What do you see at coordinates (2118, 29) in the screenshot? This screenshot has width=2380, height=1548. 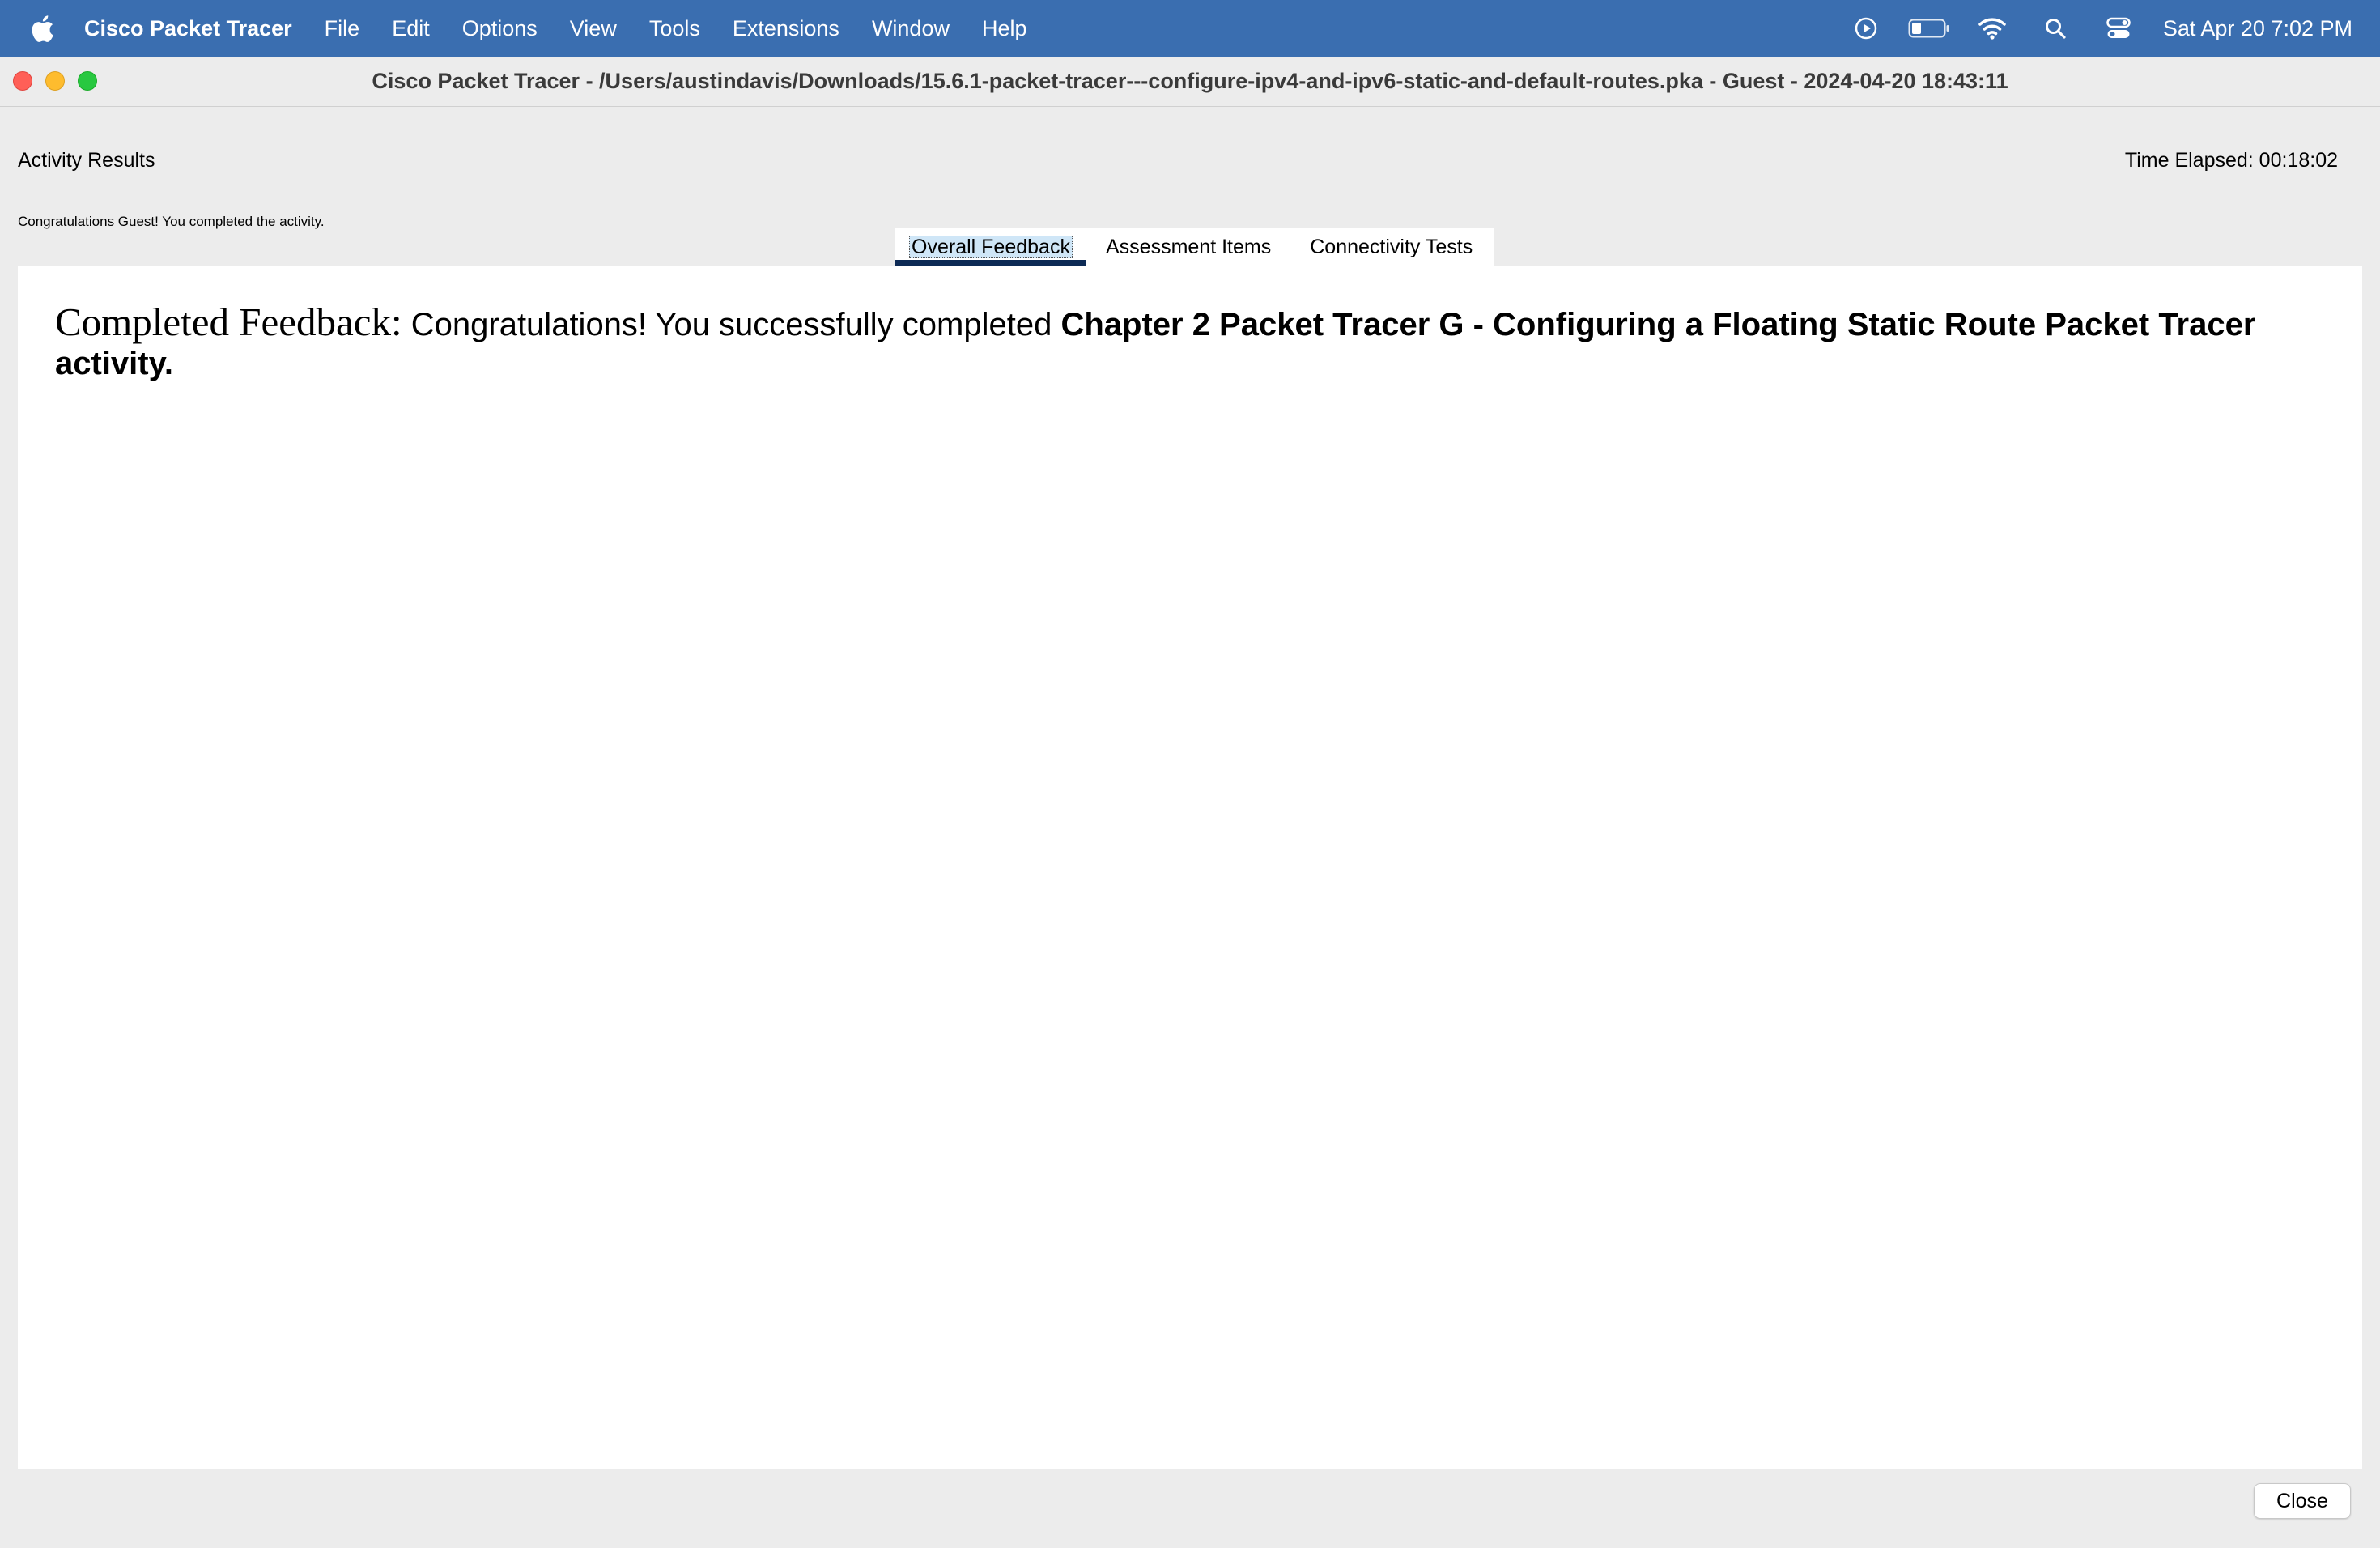 I see `control-center-icon` at bounding box center [2118, 29].